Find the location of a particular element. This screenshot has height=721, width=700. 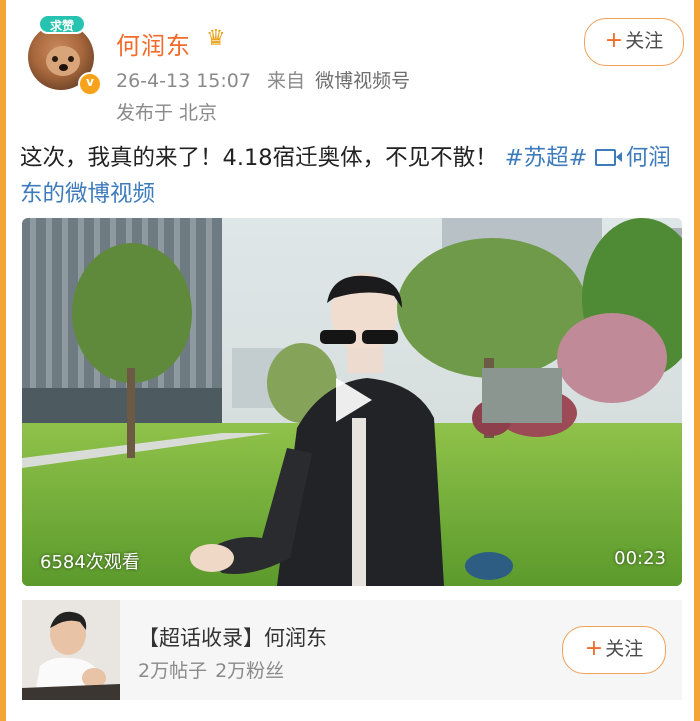

topic-thumbnail is located at coordinates (71, 650).